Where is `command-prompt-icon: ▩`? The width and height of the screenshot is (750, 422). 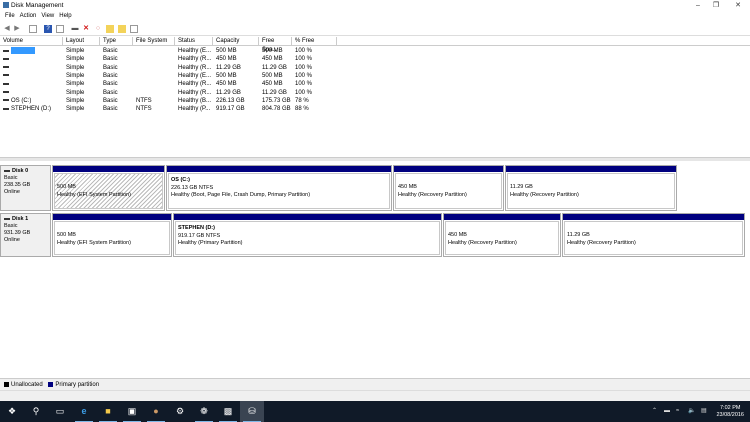 command-prompt-icon: ▩ is located at coordinates (228, 411).